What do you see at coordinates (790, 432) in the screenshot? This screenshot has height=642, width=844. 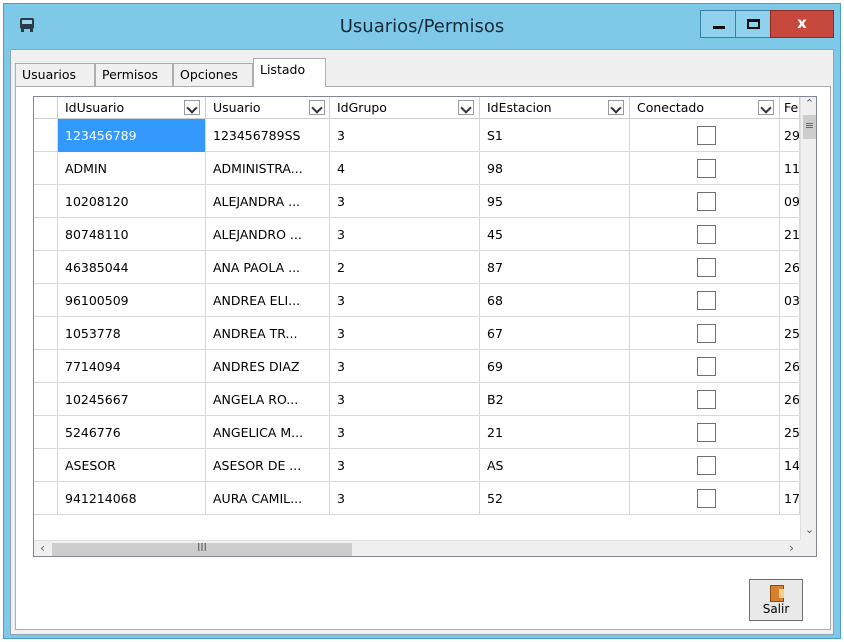 I see `cell-fe: 25` at bounding box center [790, 432].